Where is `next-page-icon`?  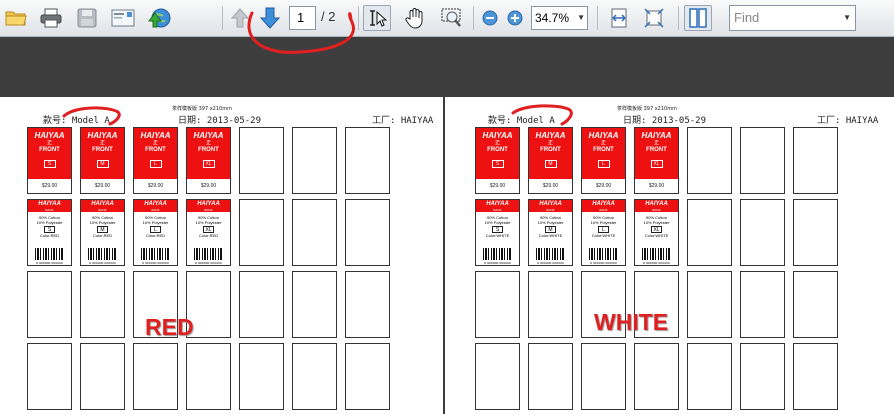
next-page-icon is located at coordinates (270, 18).